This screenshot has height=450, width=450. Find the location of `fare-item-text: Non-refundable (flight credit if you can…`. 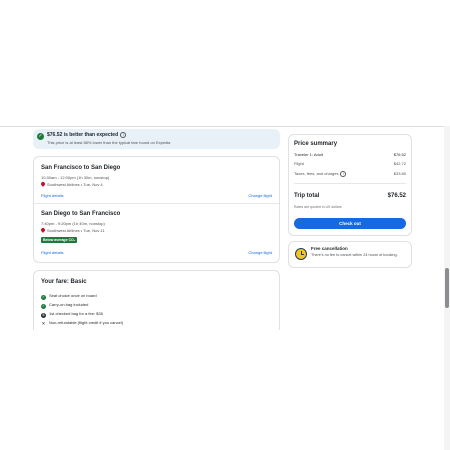

fare-item-text: Non-refundable (flight credit if you can… is located at coordinates (86, 322).